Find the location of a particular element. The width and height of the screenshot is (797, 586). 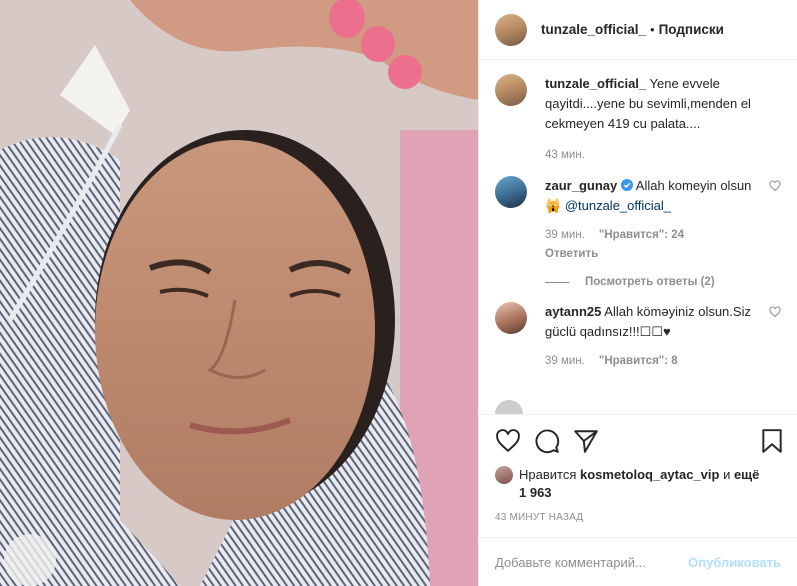

verified-icon is located at coordinates (626, 185).